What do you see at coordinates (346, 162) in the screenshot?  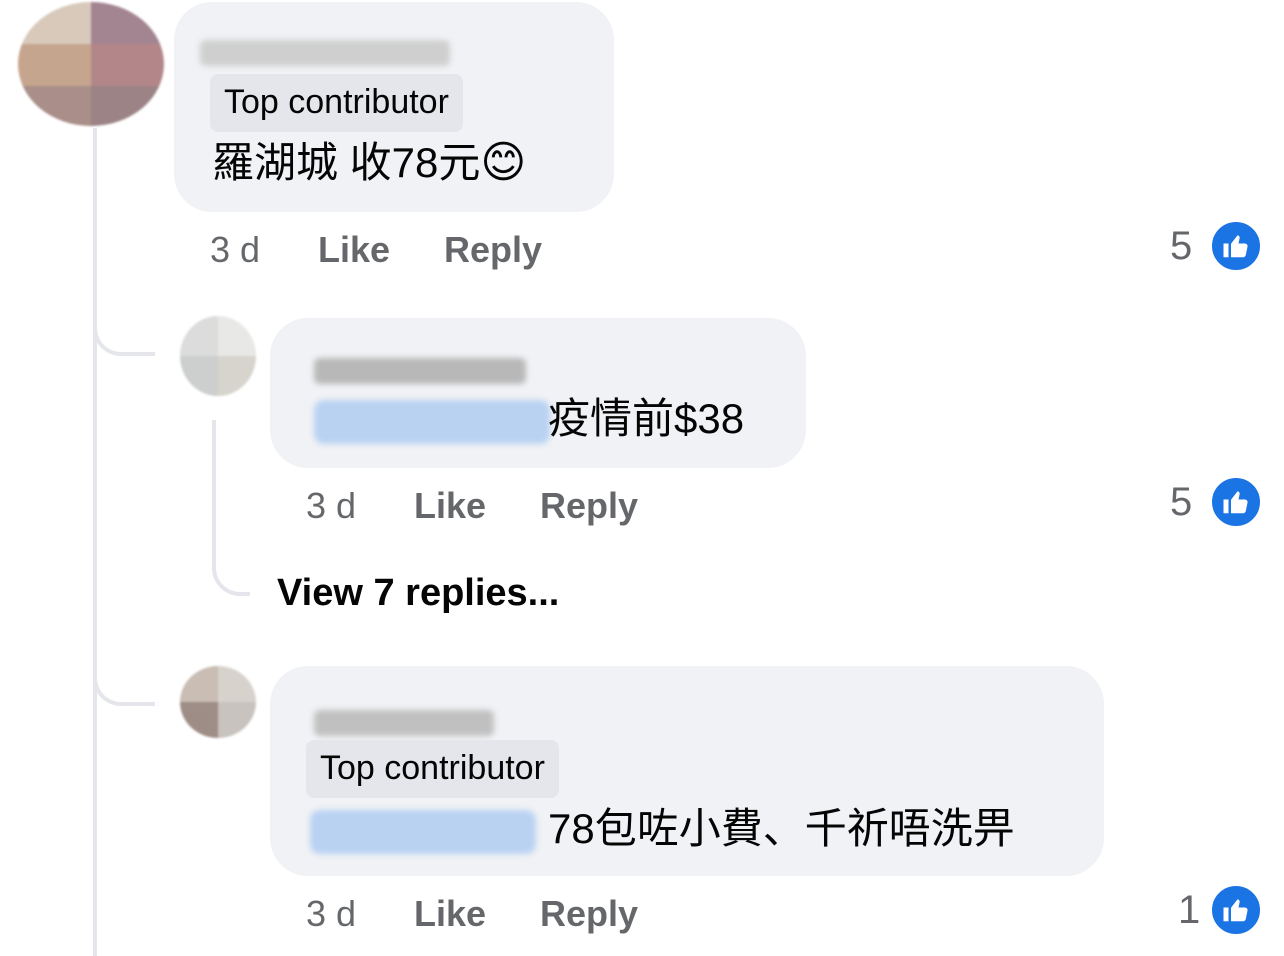 I see `comment-text-body: 羅湖城 收78元` at bounding box center [346, 162].